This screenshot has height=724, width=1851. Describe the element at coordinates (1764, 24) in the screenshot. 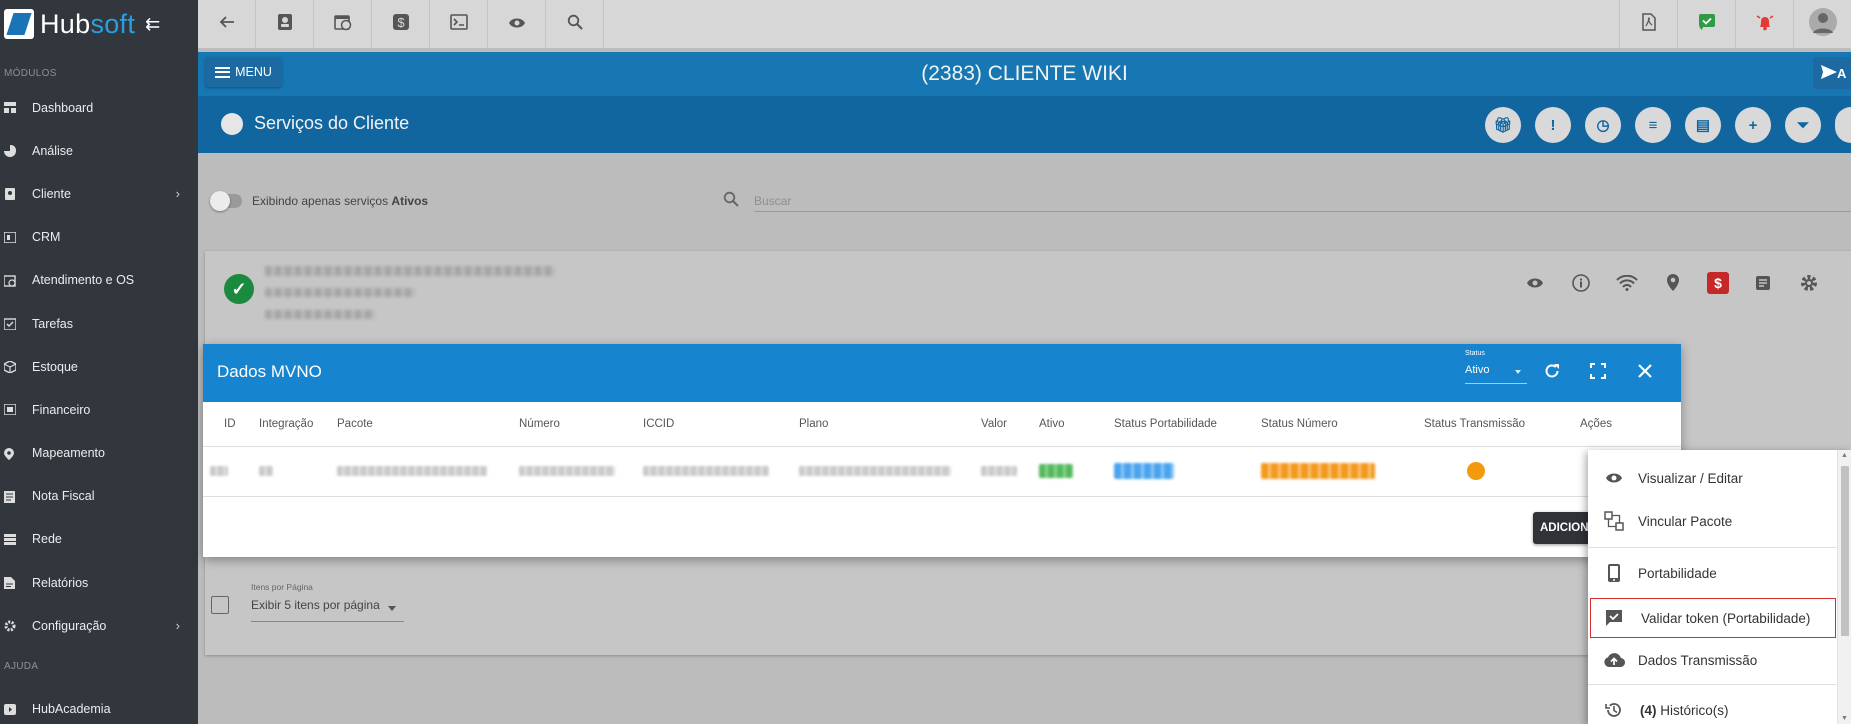

I see `alarm-button` at that location.